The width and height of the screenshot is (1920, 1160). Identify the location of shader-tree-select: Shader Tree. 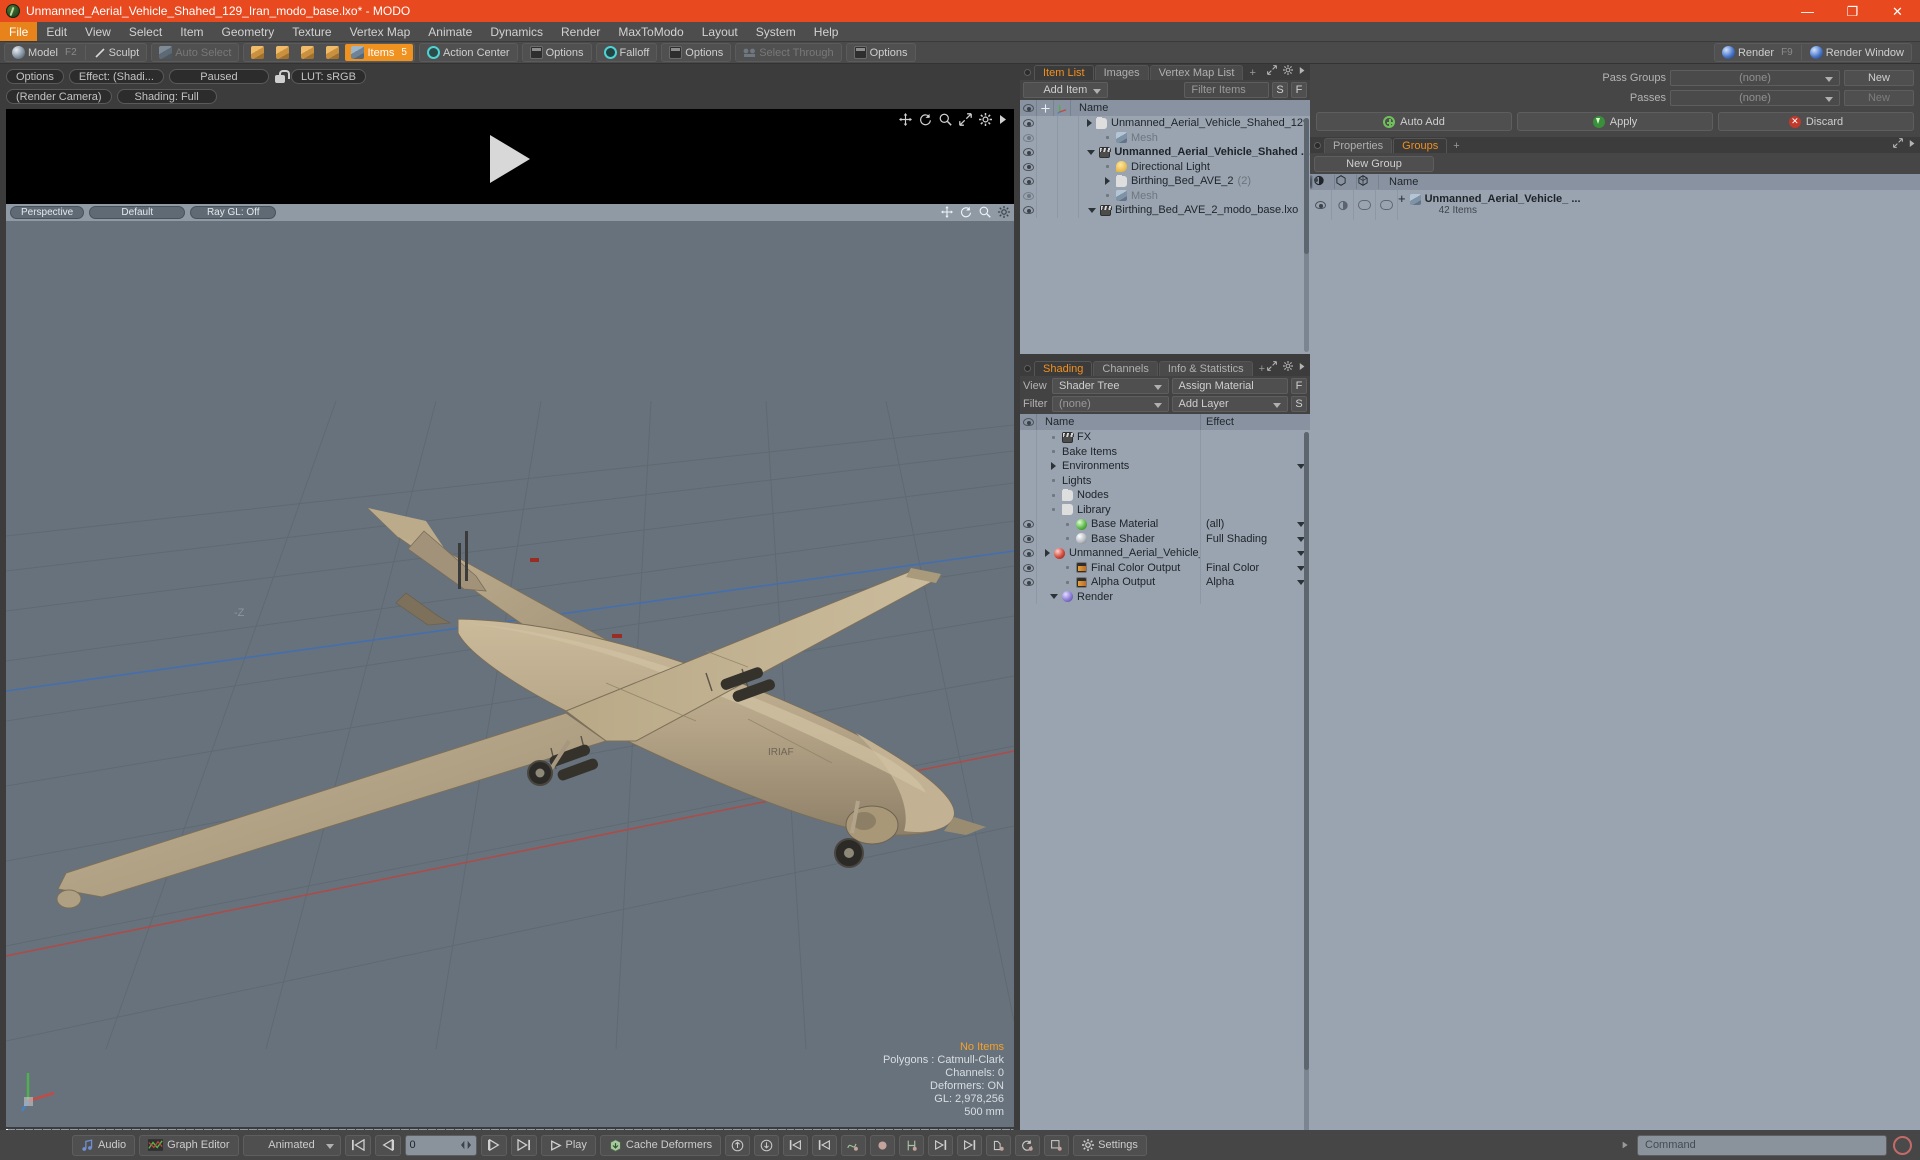
(1110, 386).